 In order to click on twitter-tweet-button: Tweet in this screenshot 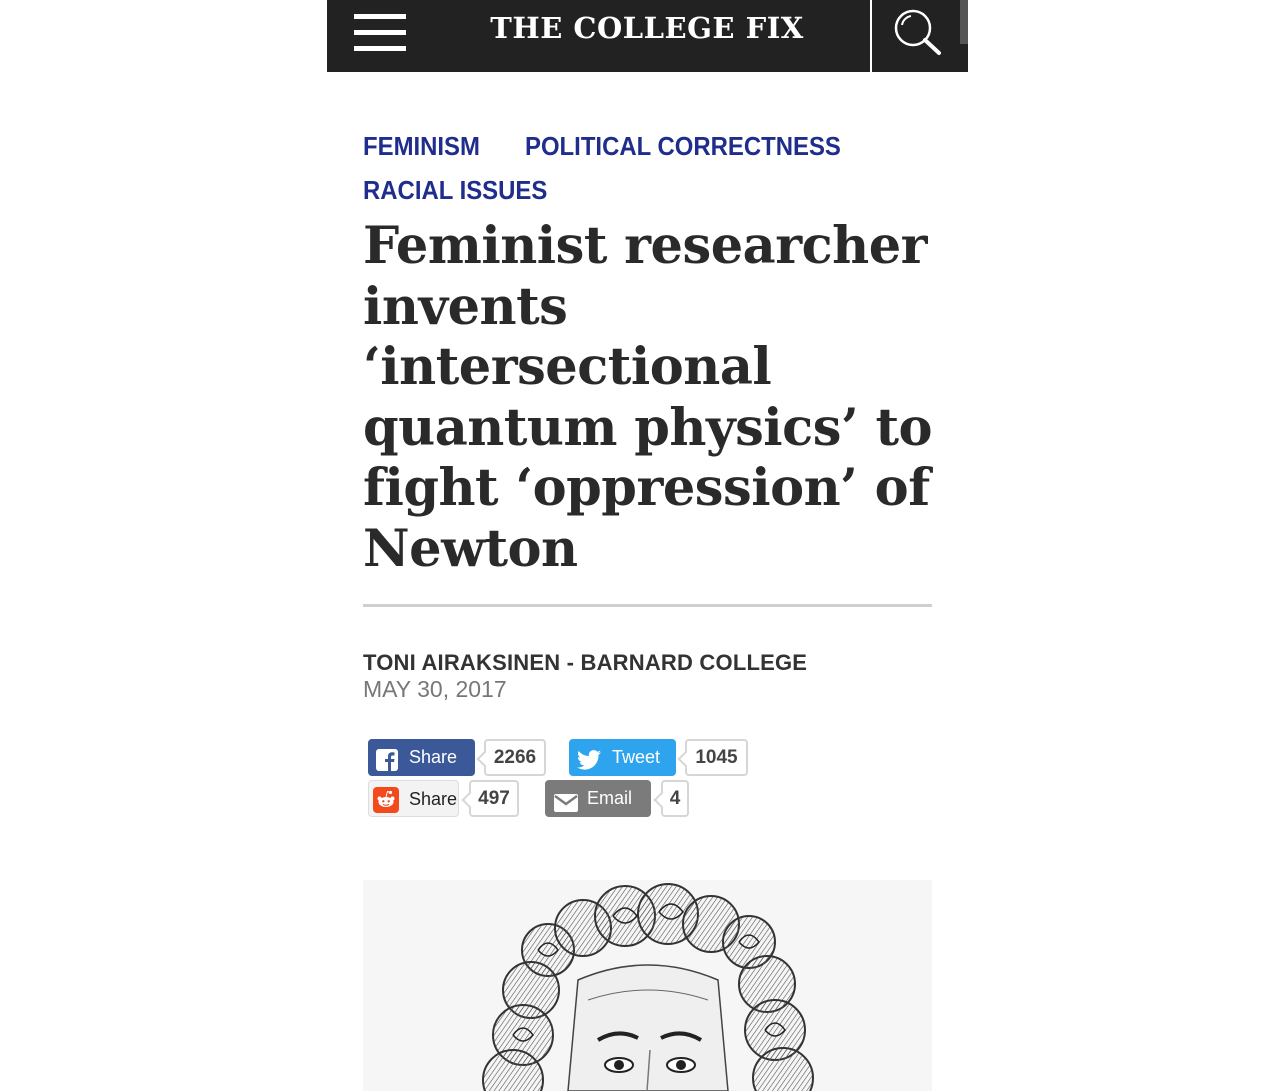, I will do `click(622, 757)`.